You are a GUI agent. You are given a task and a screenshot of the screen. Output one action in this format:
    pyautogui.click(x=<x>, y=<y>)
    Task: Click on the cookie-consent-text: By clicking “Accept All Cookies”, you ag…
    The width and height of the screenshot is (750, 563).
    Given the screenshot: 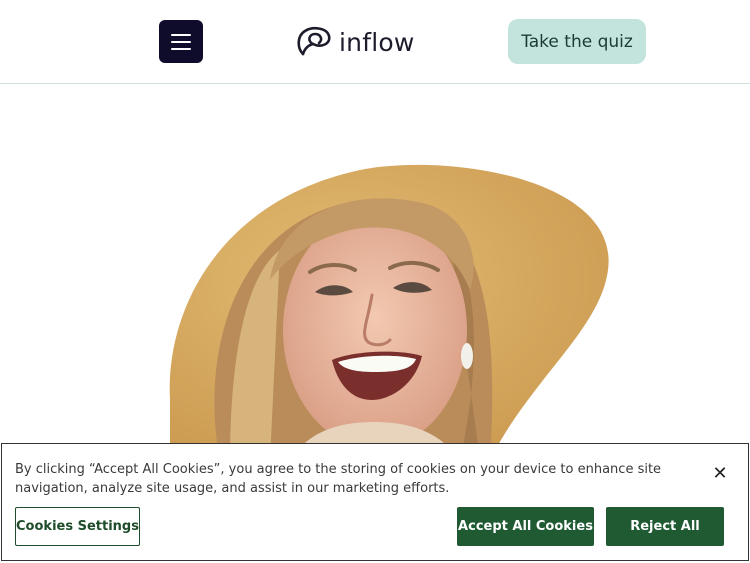 What is the action you would take?
    pyautogui.click(x=338, y=479)
    